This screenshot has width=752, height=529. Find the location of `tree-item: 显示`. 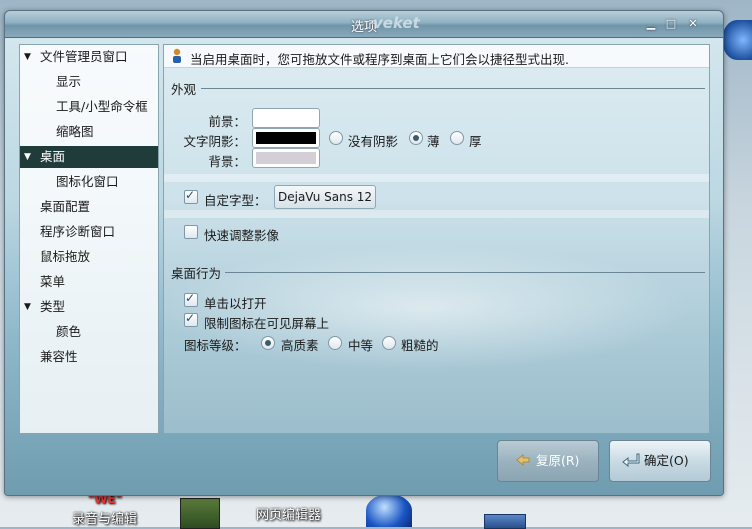

tree-item: 显示 is located at coordinates (89, 82).